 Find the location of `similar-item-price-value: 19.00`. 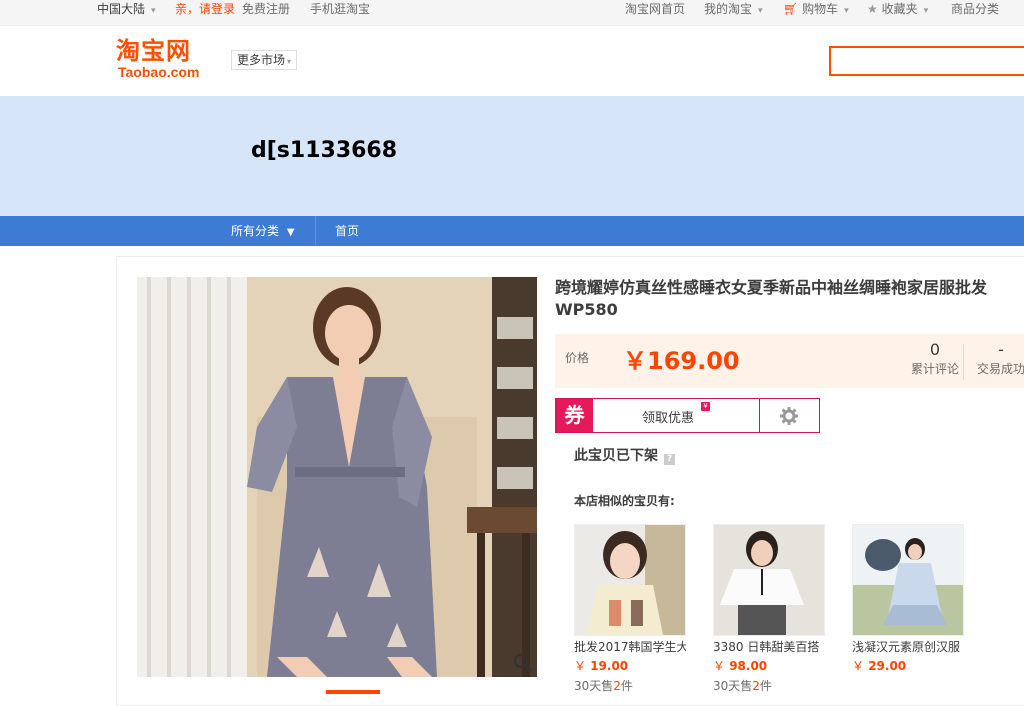

similar-item-price-value: 19.00 is located at coordinates (609, 666).